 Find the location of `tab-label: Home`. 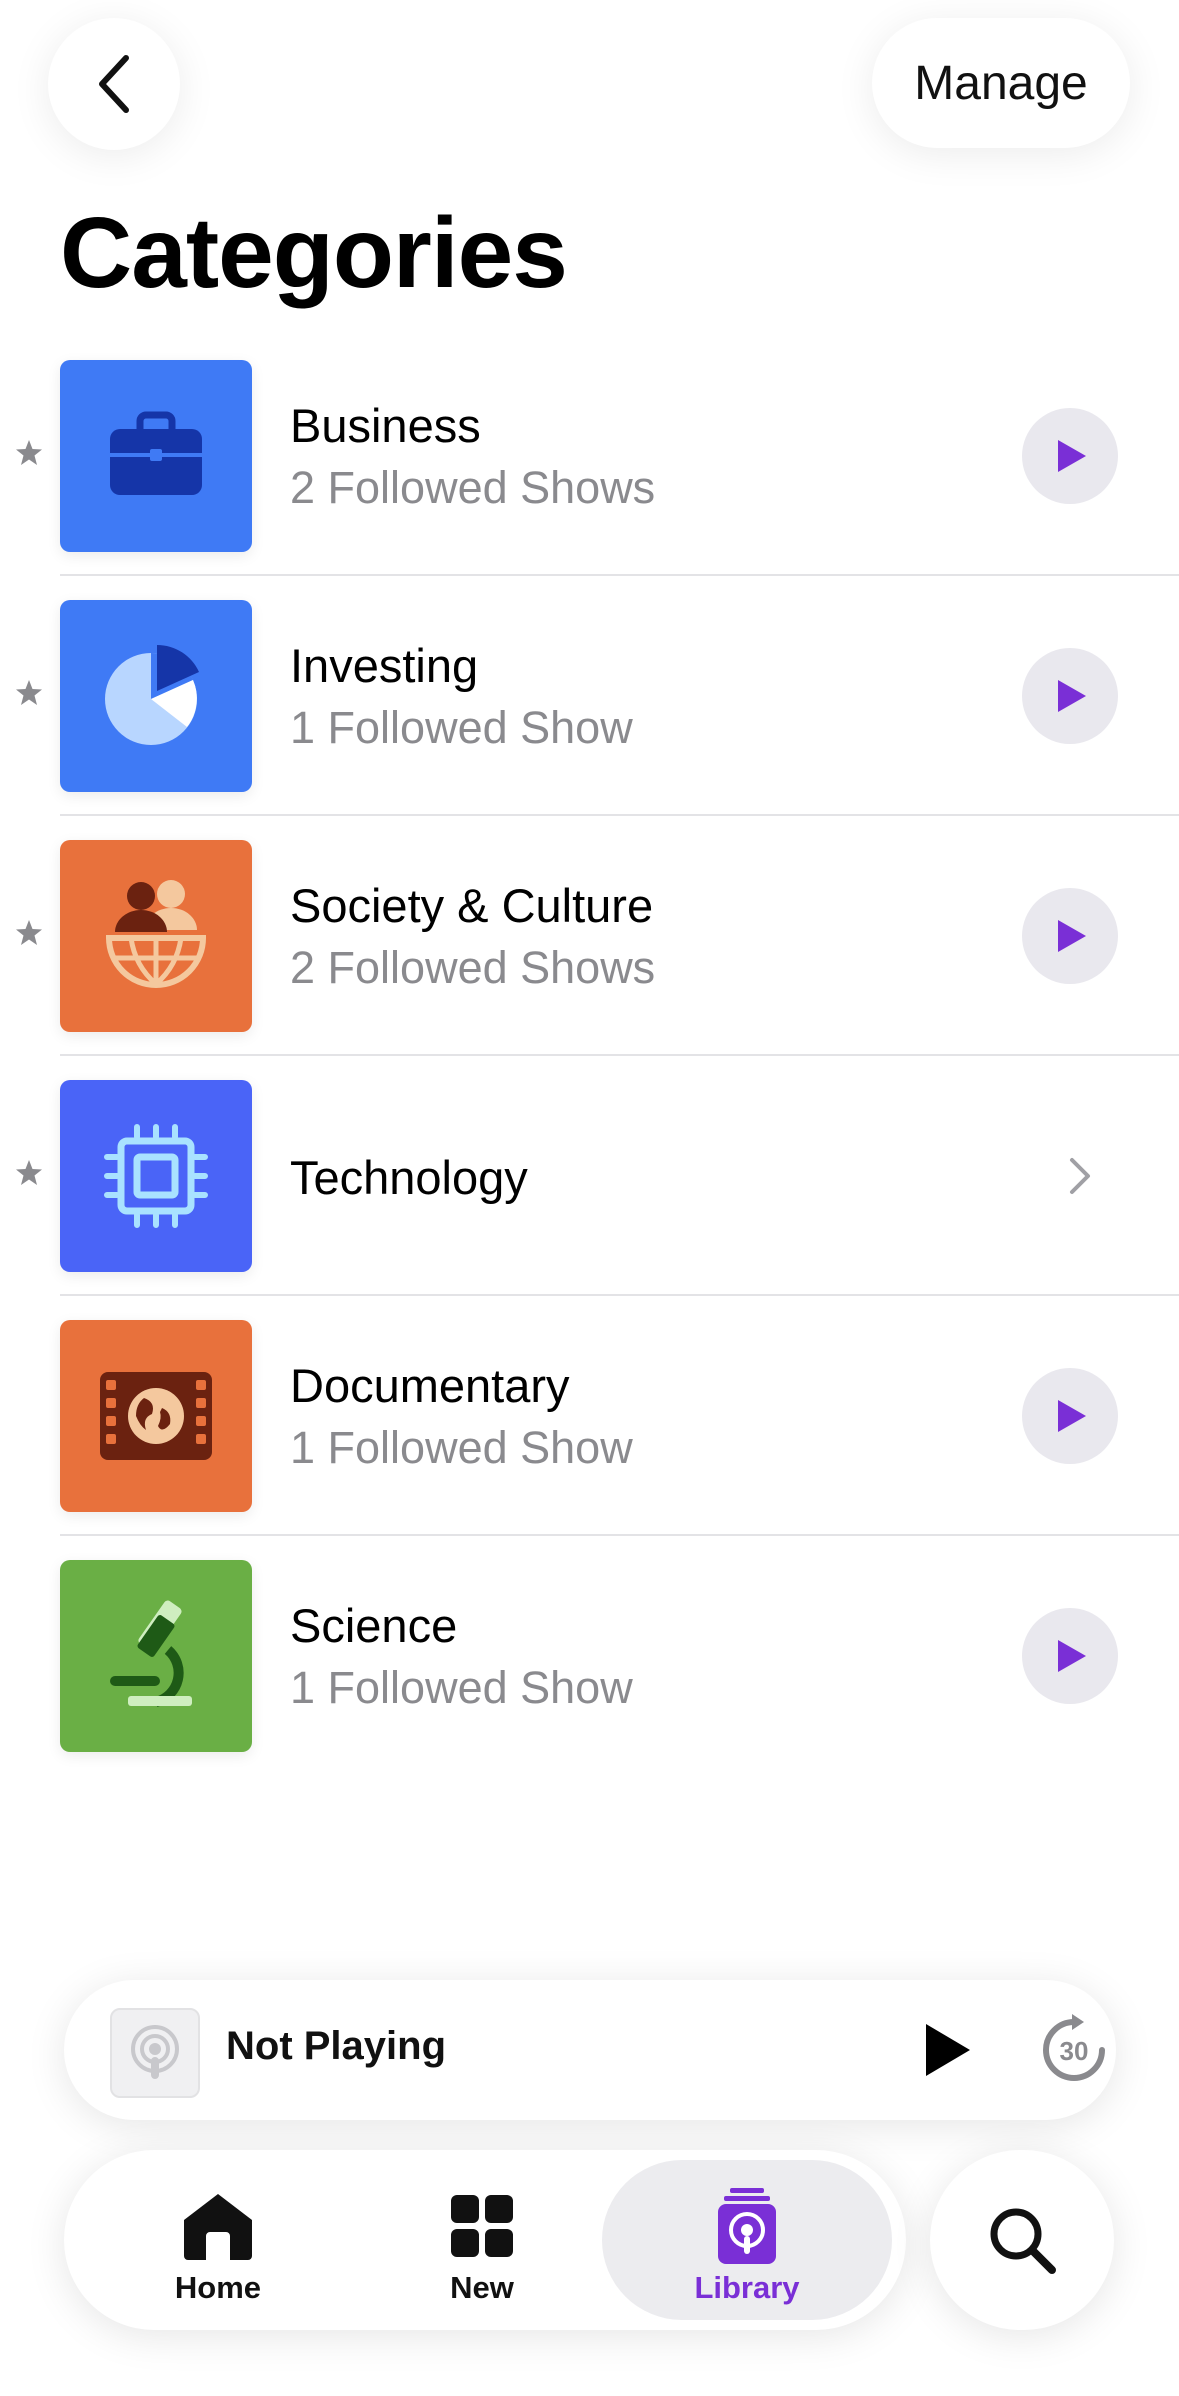

tab-label: Home is located at coordinates (218, 2287).